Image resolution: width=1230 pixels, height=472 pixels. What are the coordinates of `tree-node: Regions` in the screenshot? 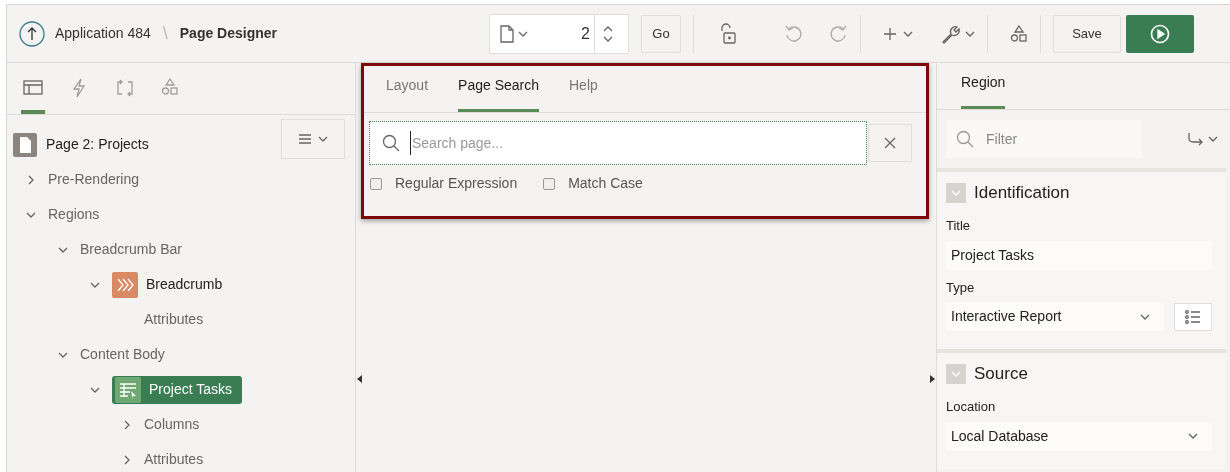 It's located at (74, 214).